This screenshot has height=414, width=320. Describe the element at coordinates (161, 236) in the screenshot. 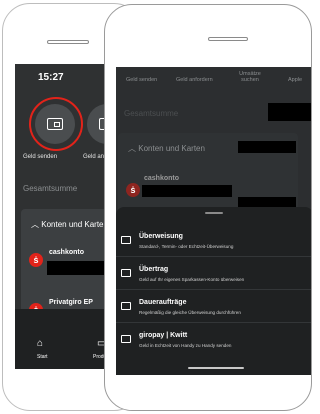

I see `option-title: Überweisung` at that location.